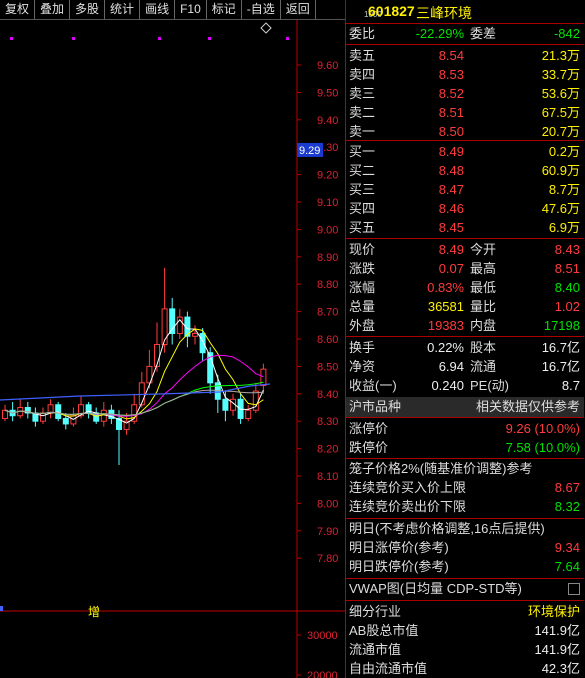 The height and width of the screenshot is (678, 585). Describe the element at coordinates (261, 9) in the screenshot. I see `toolbar-button-7: -自选` at that location.